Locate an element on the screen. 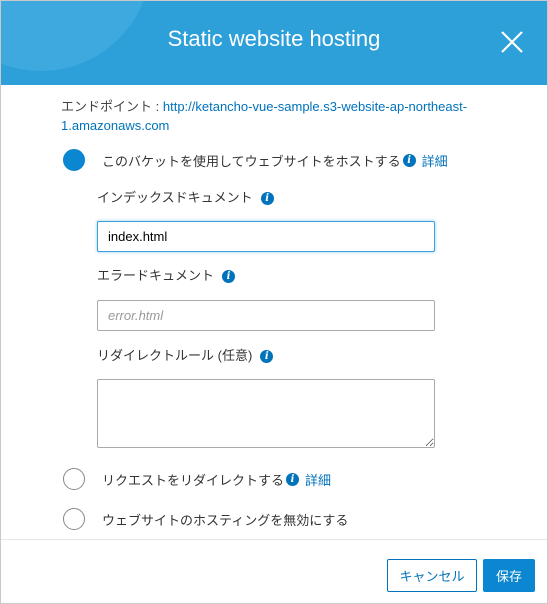 Image resolution: width=548 pixels, height=604 pixels. option-use-bucket: このバケットを使用してウェブサイトをホストする i 詳細 is located at coordinates (255, 160).